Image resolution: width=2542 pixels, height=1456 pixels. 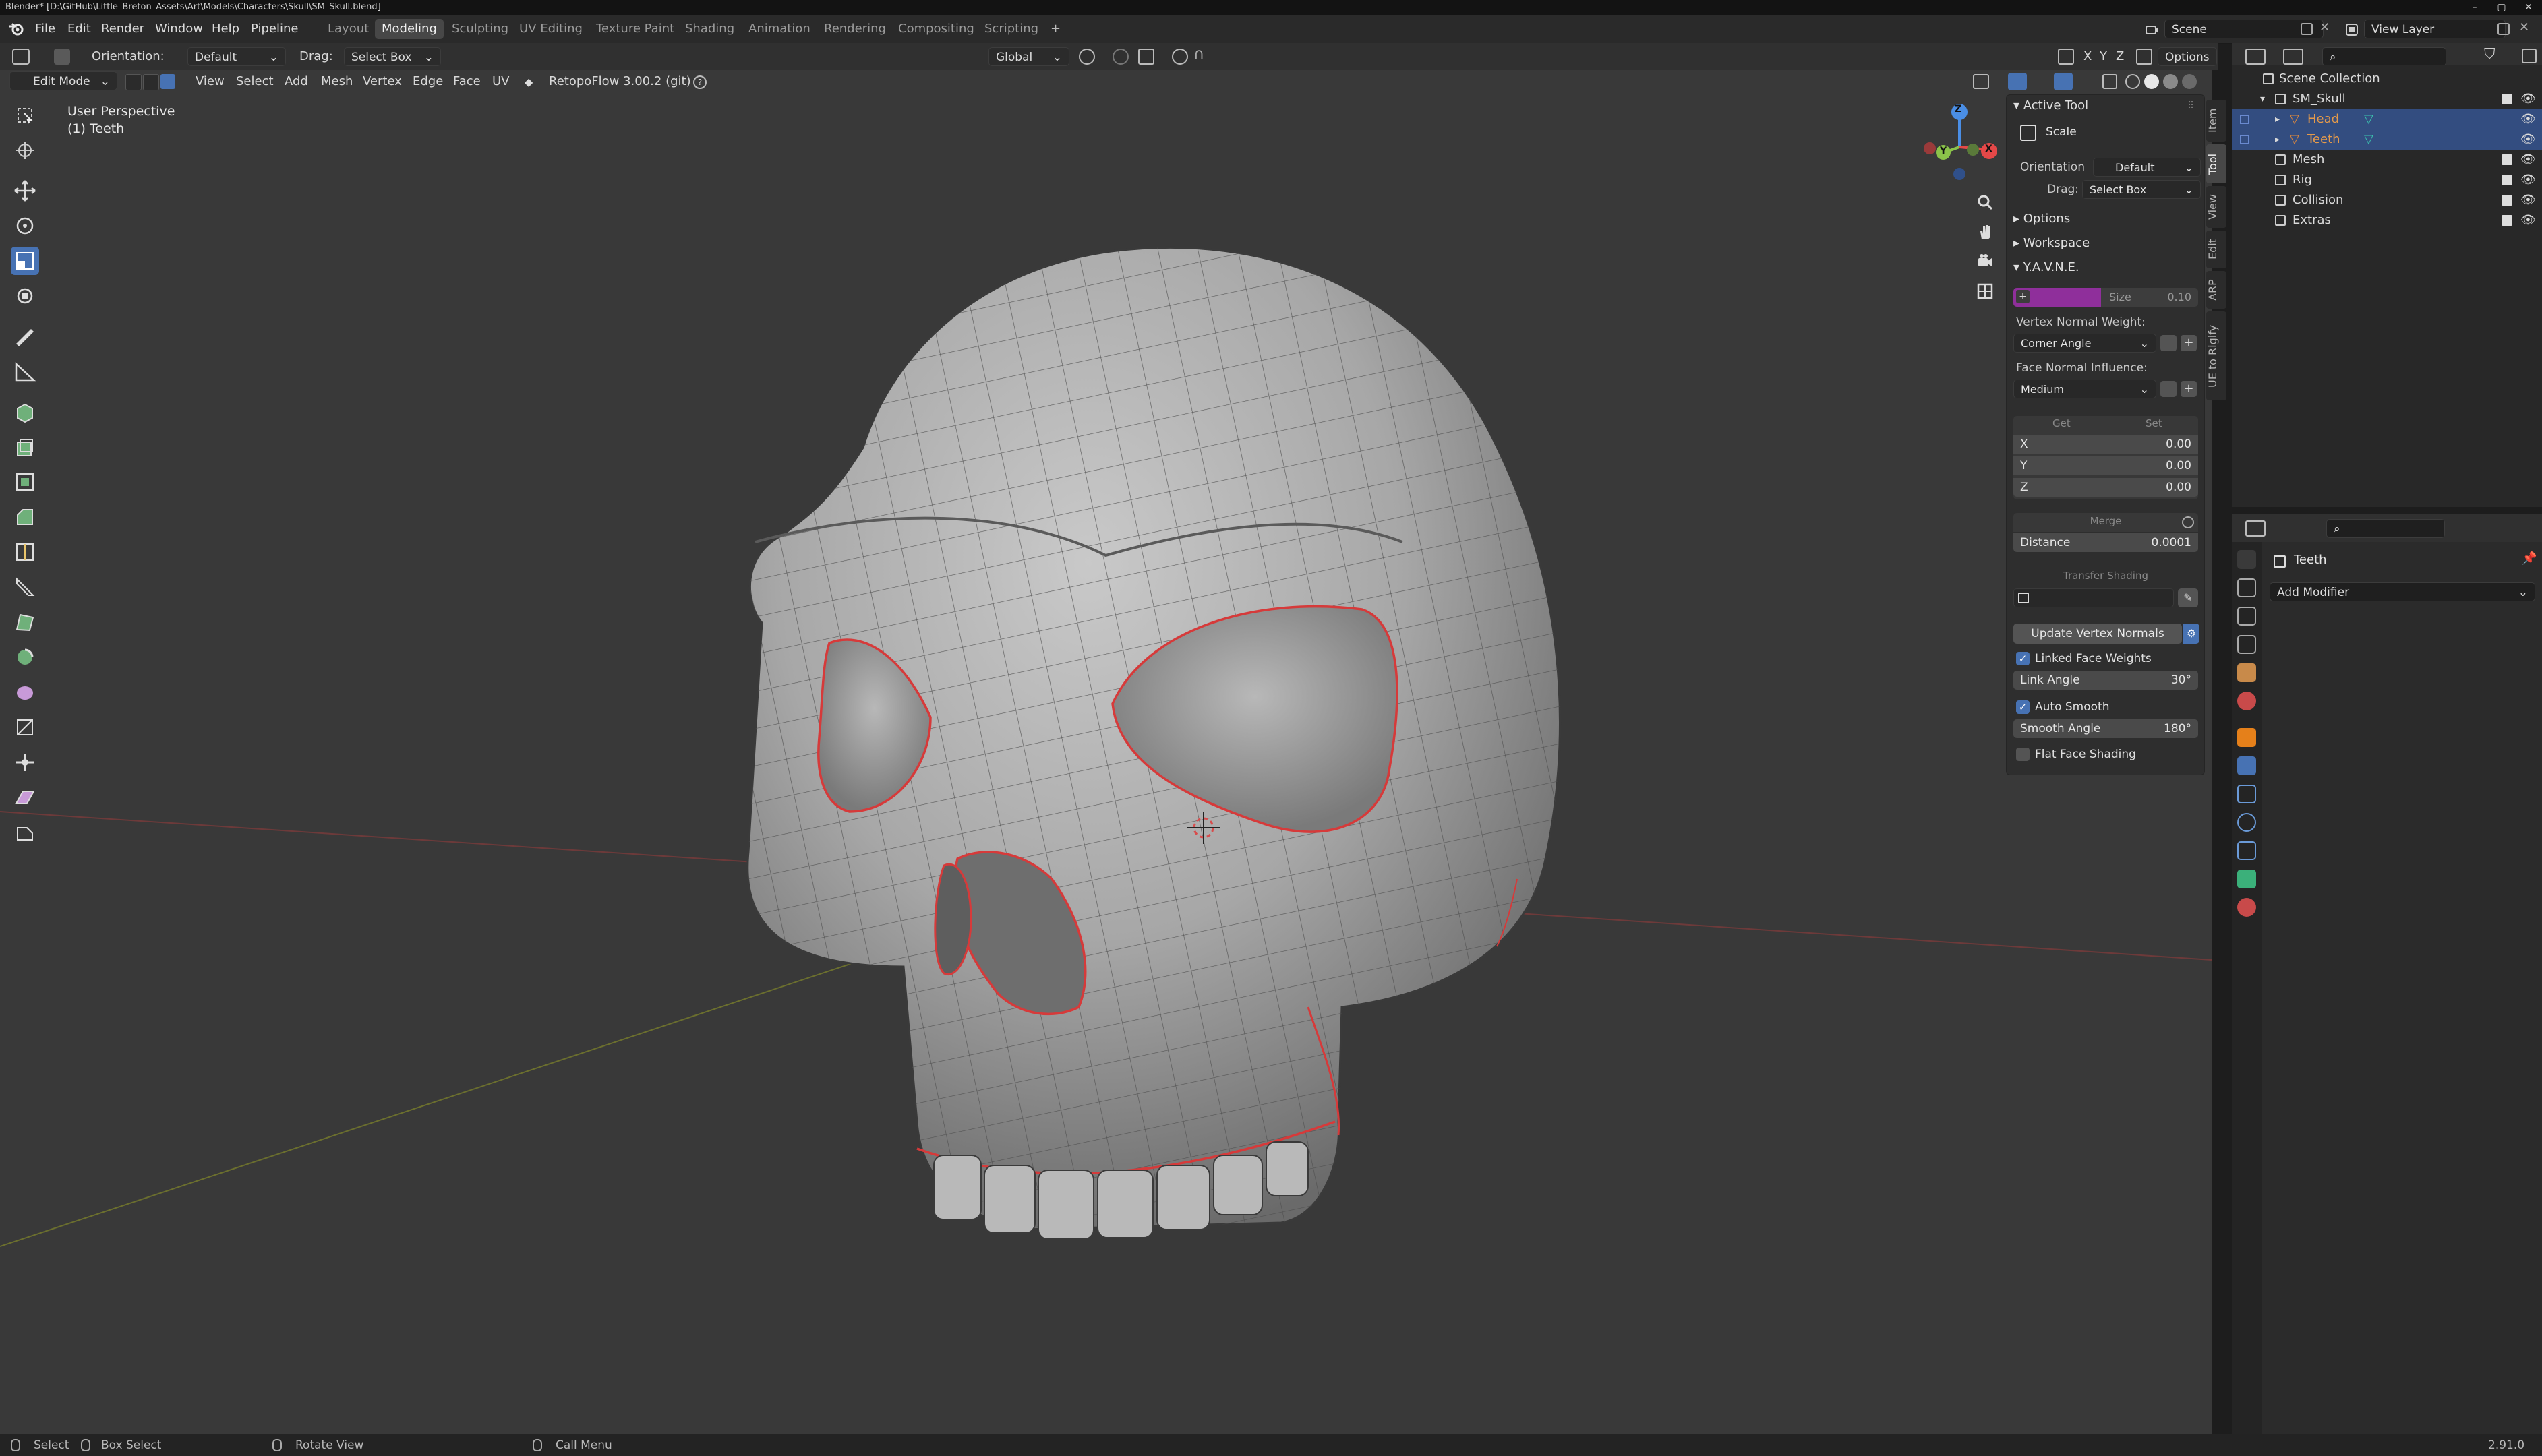 What do you see at coordinates (1981, 81) in the screenshot?
I see `visibility-toggle-icon` at bounding box center [1981, 81].